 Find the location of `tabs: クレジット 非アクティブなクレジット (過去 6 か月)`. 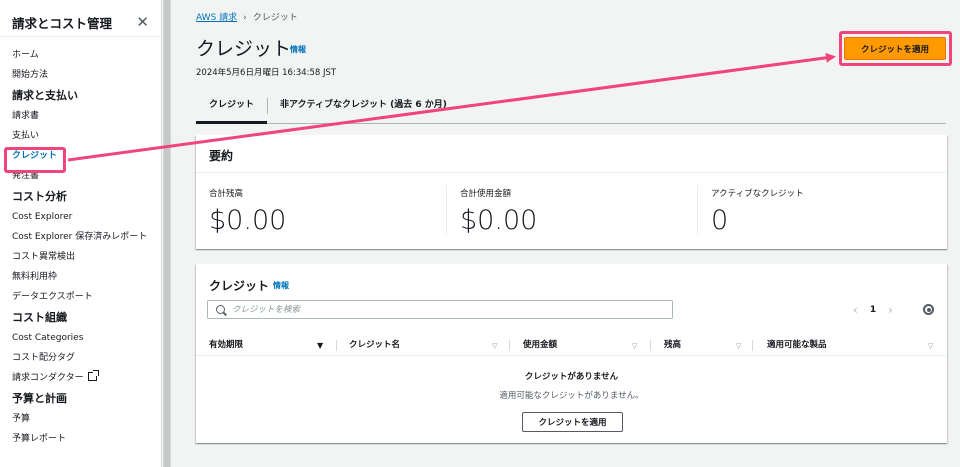

tabs: クレジット 非アクティブなクレジット (過去 6 か月) is located at coordinates (571, 106).